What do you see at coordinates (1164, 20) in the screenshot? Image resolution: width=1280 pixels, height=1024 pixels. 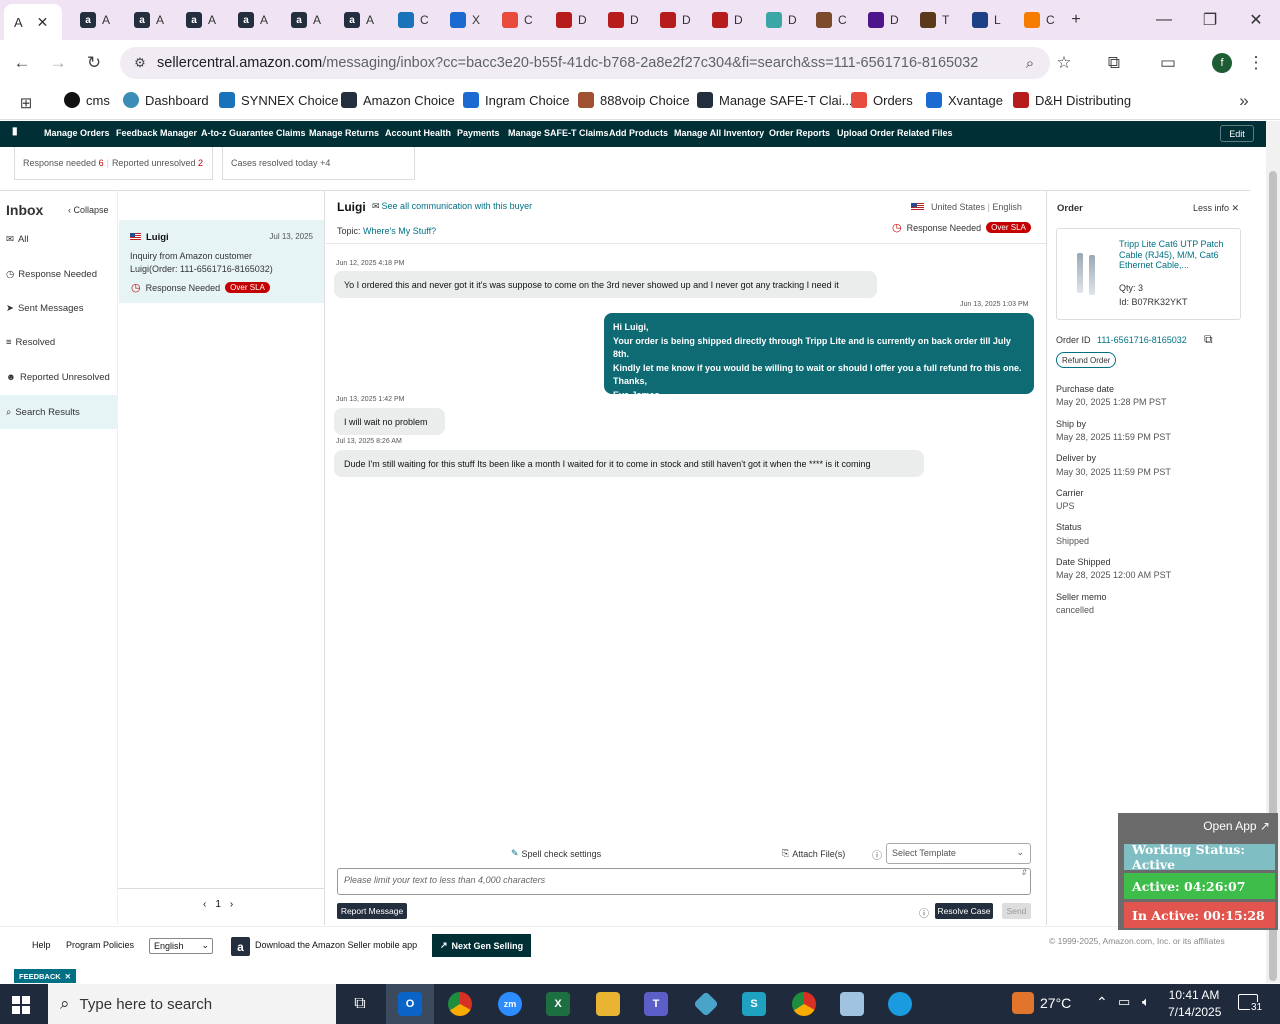 I see `minimize-icon: —` at bounding box center [1164, 20].